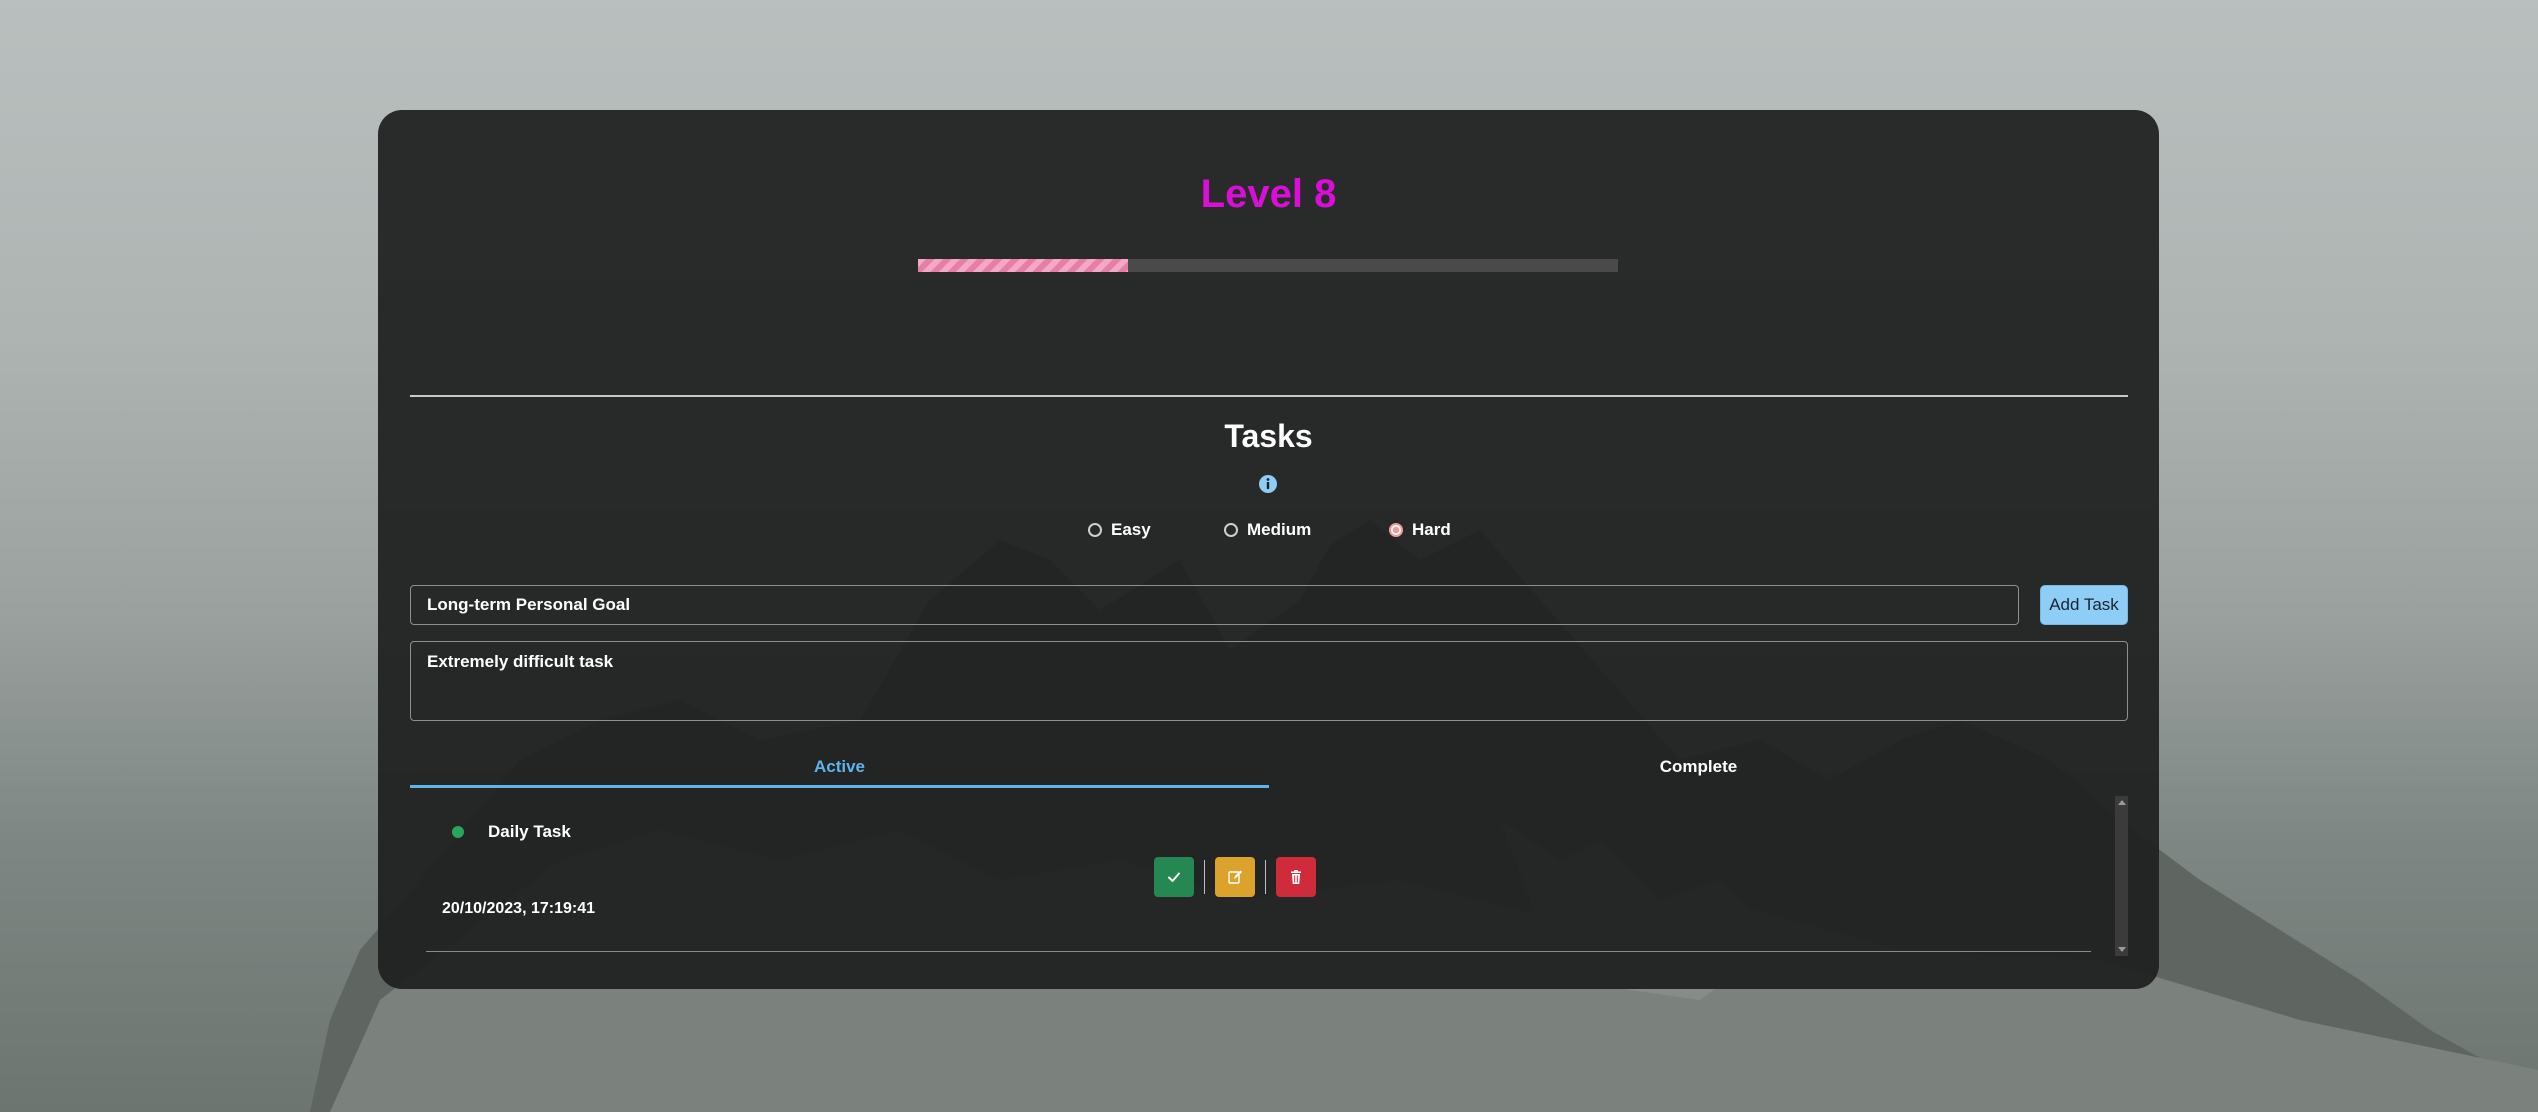 The width and height of the screenshot is (2538, 1112). What do you see at coordinates (2084, 605) in the screenshot?
I see `add-task-button: Add Task` at bounding box center [2084, 605].